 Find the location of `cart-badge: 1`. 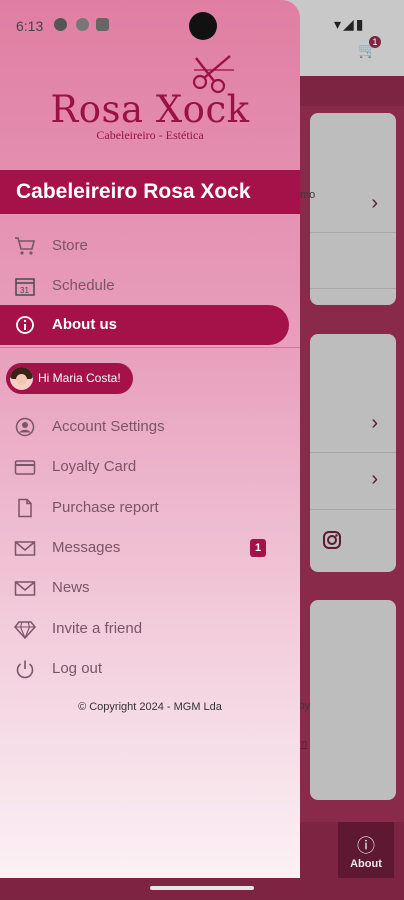

cart-badge: 1 is located at coordinates (375, 42).